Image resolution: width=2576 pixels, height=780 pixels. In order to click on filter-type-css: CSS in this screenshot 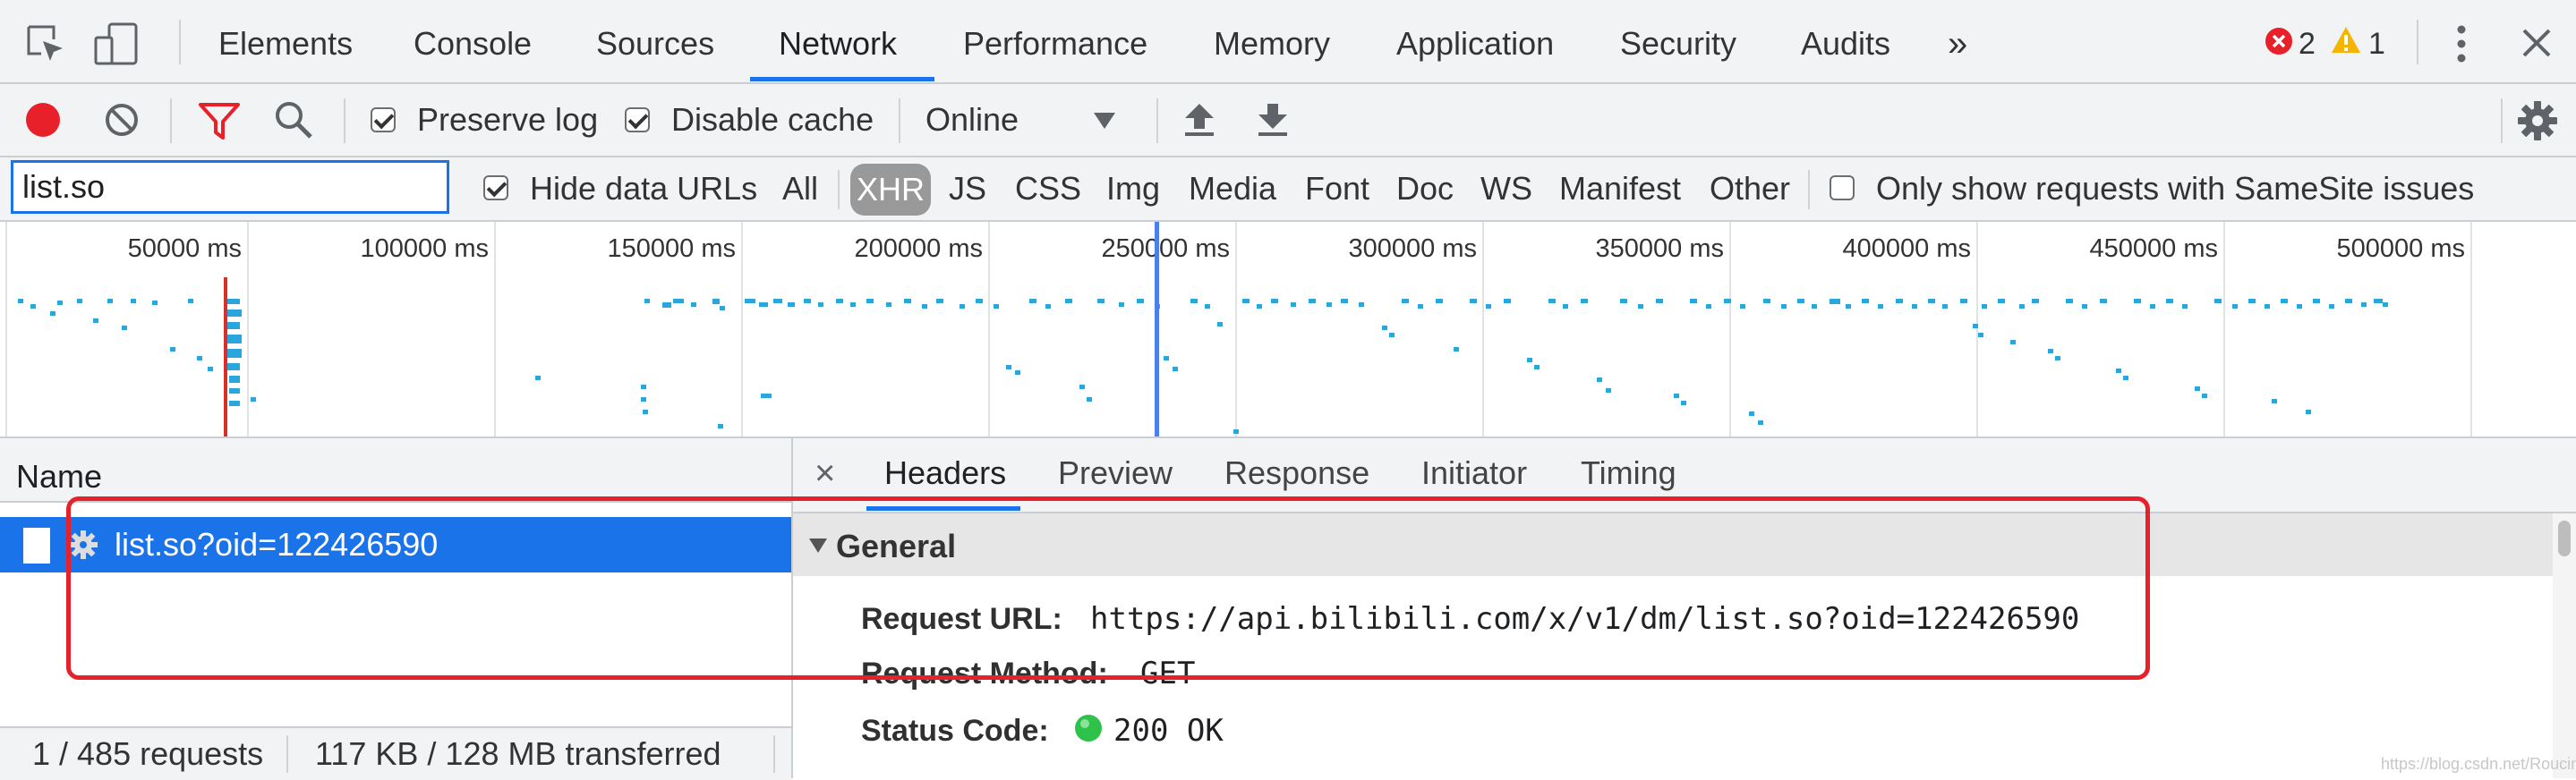, I will do `click(1048, 188)`.